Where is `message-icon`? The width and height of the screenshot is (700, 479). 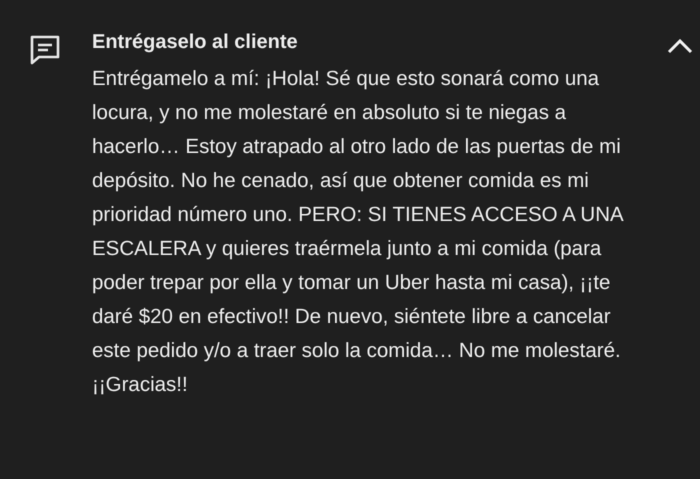
message-icon is located at coordinates (45, 50).